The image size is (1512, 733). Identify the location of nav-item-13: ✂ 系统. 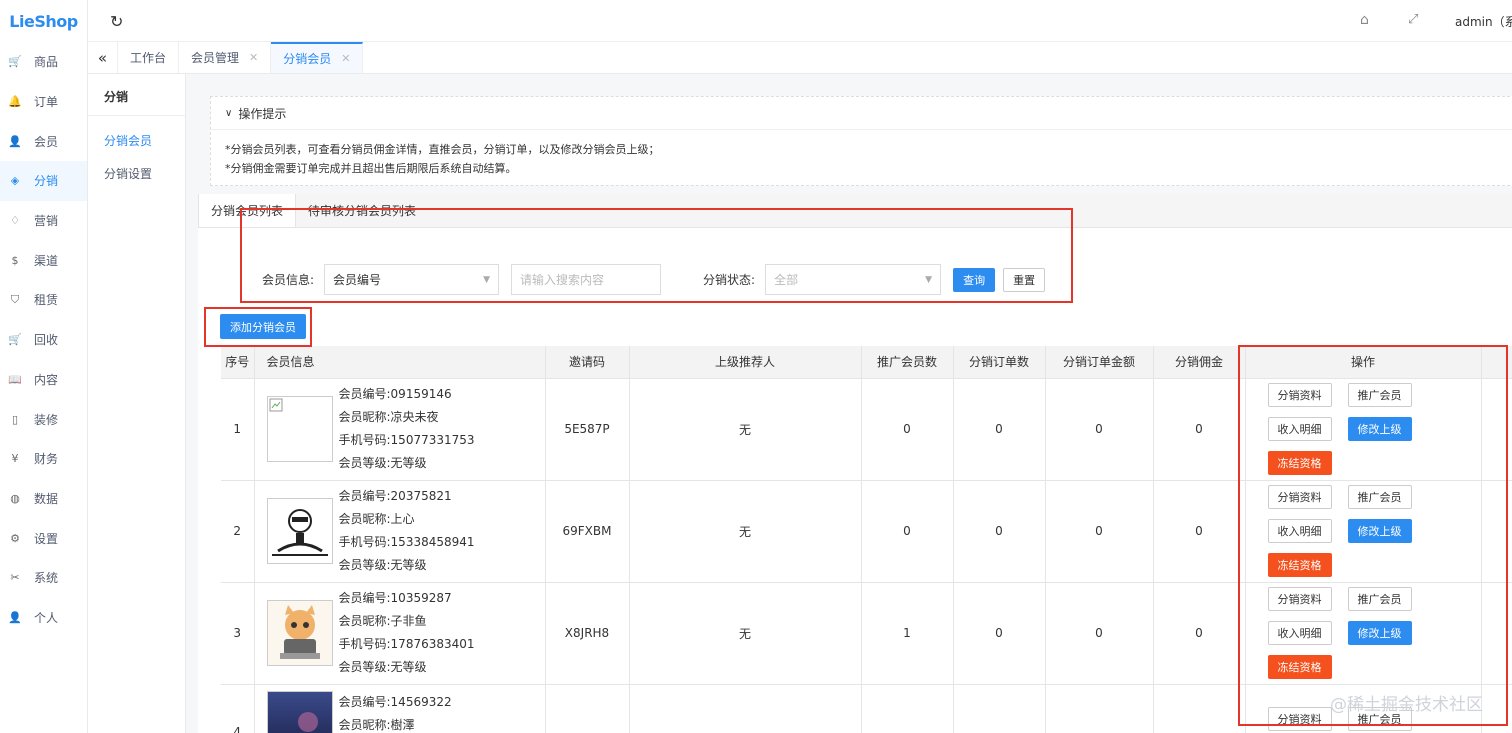
(43, 578).